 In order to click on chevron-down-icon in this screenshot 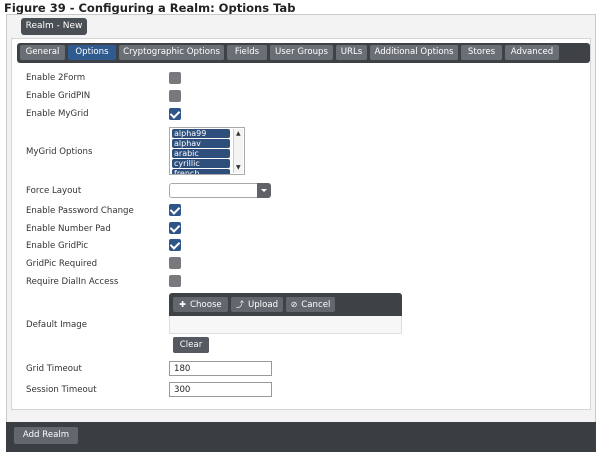, I will do `click(264, 190)`.